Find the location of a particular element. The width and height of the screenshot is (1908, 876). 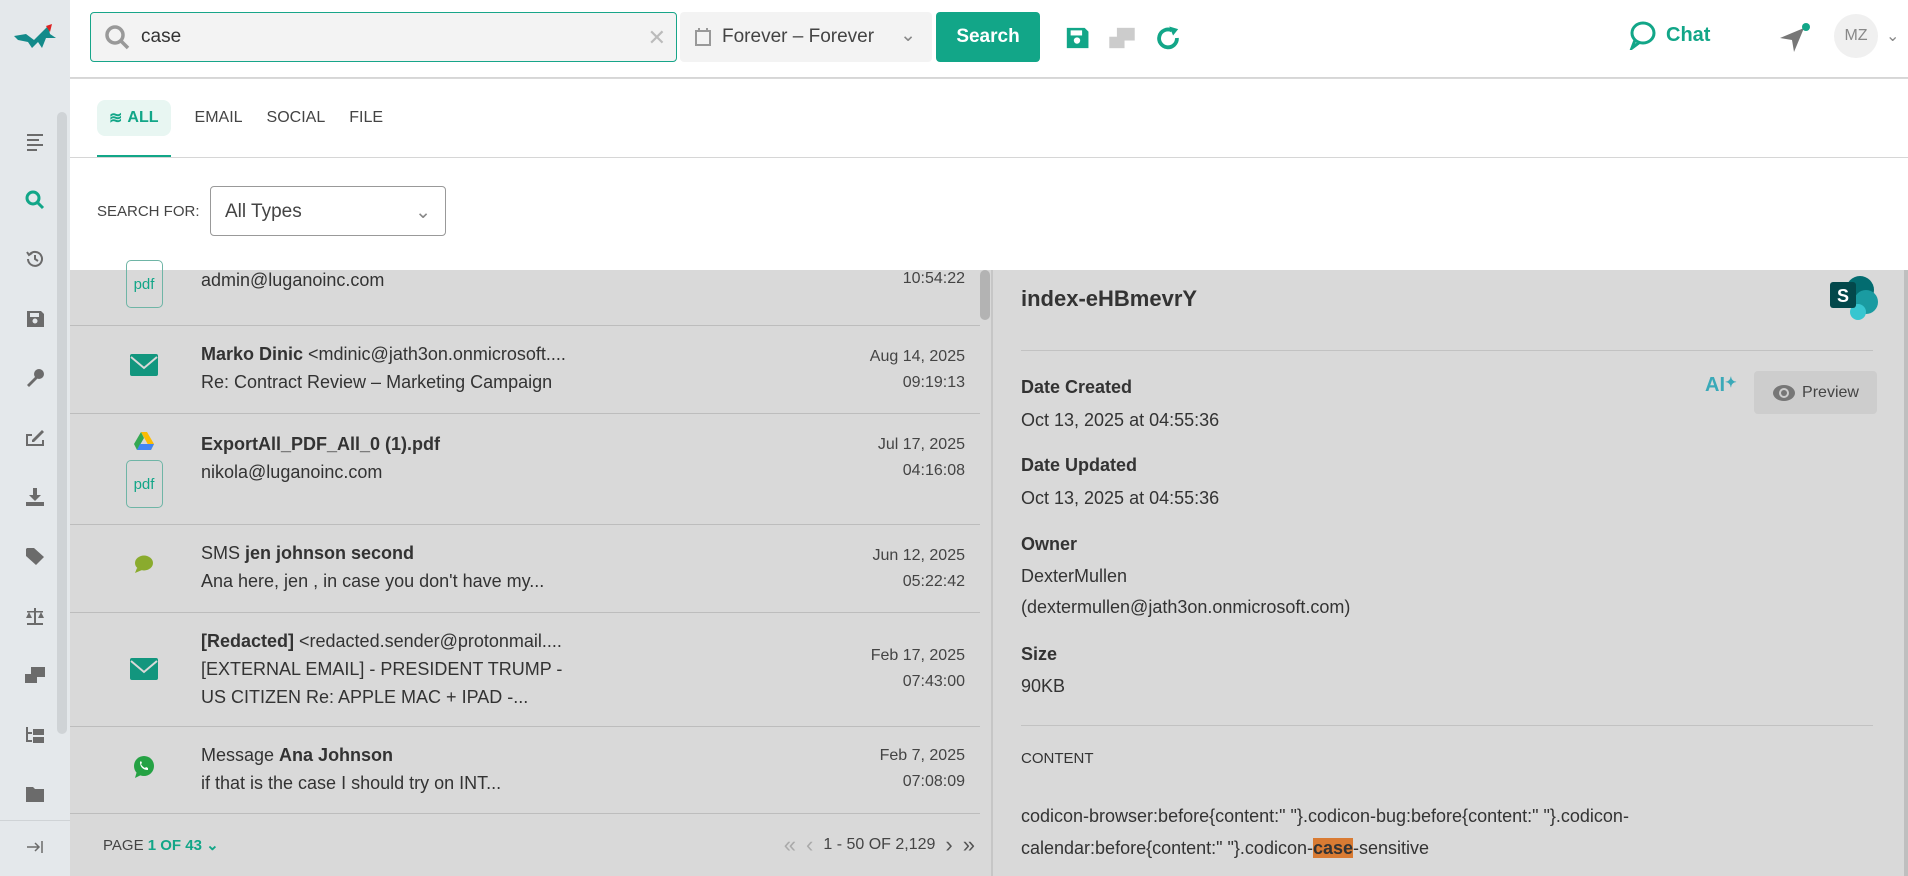

result-owner: nikola@luganoinc.com is located at coordinates (292, 472).